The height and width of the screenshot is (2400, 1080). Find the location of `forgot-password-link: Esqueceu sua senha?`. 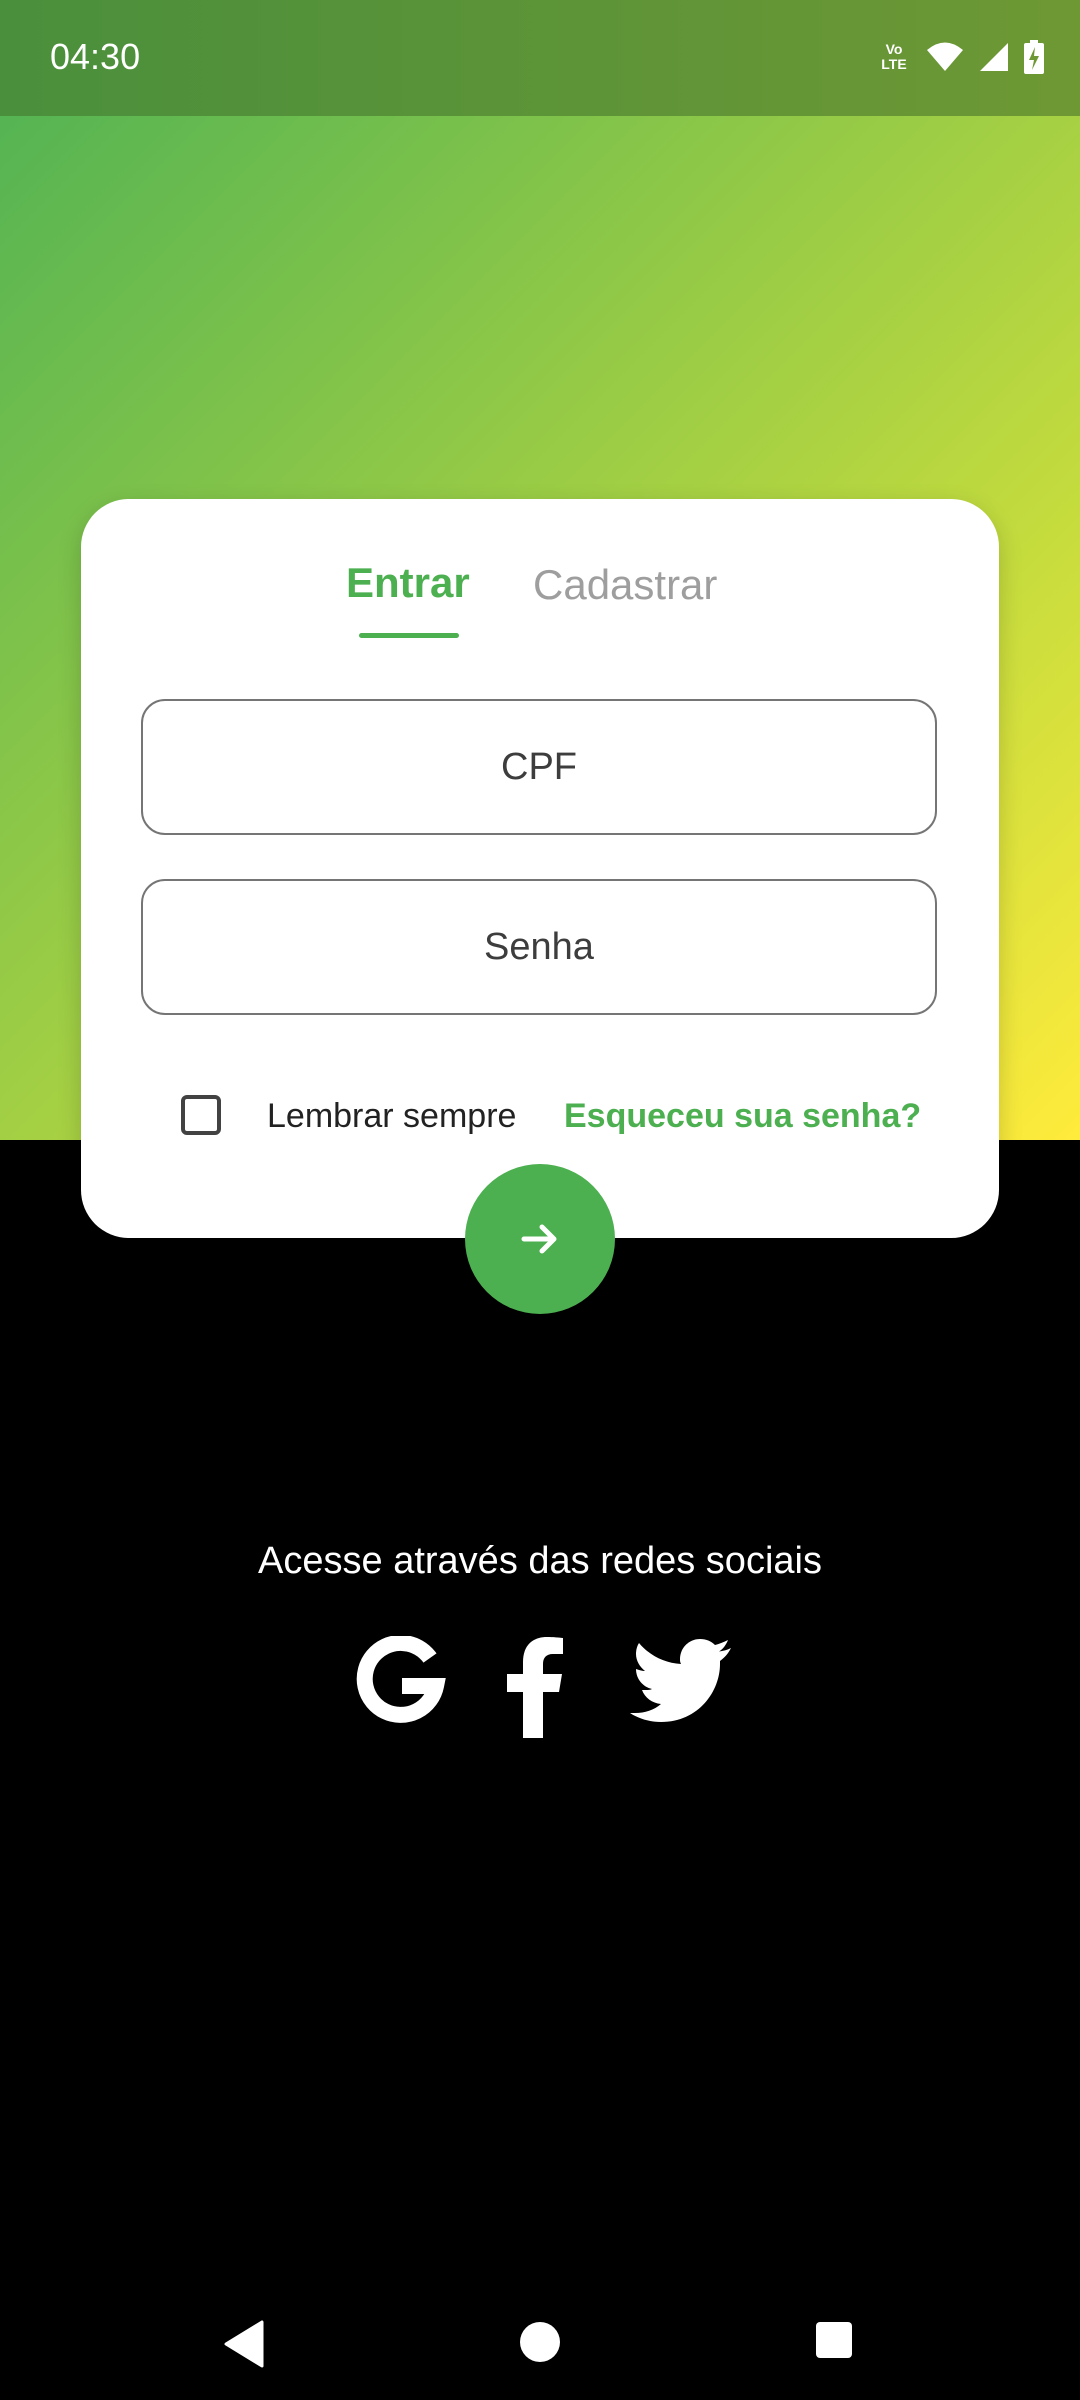

forgot-password-link: Esqueceu sua senha? is located at coordinates (742, 1116).